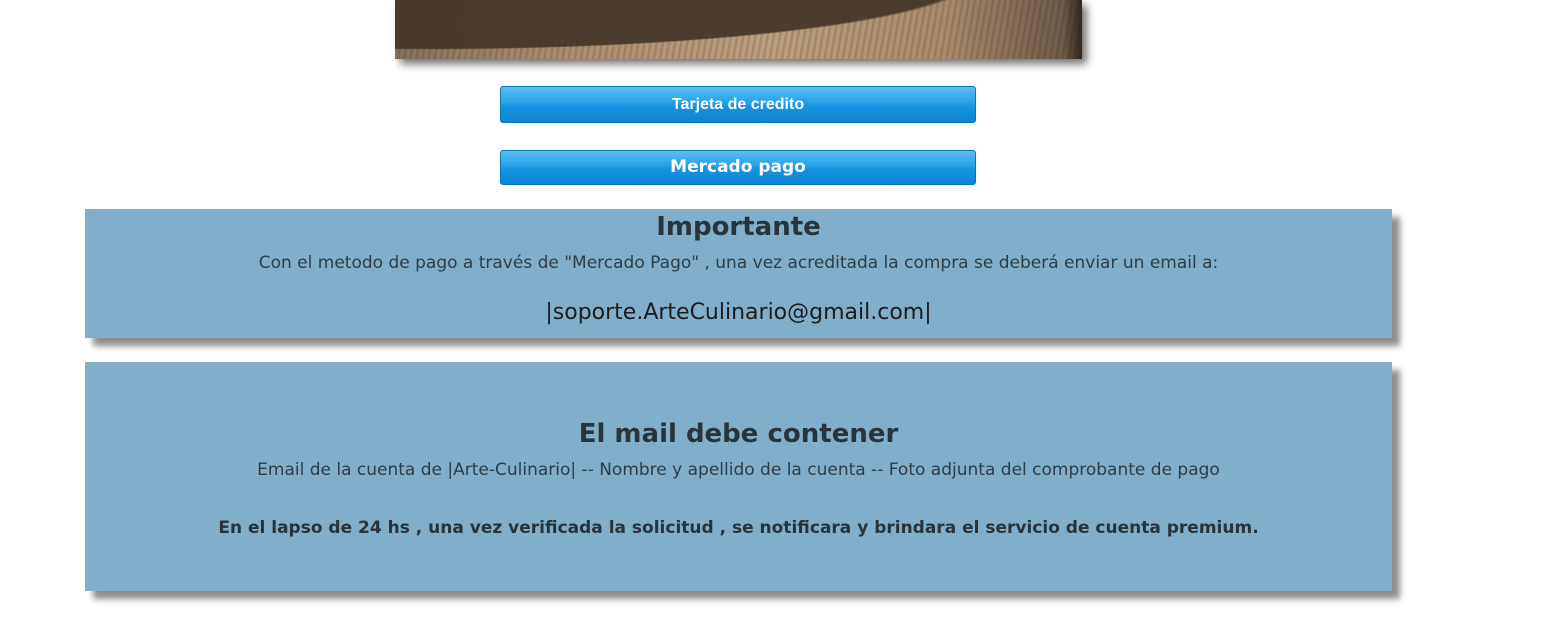  I want to click on important-title: Importante, so click(738, 227).